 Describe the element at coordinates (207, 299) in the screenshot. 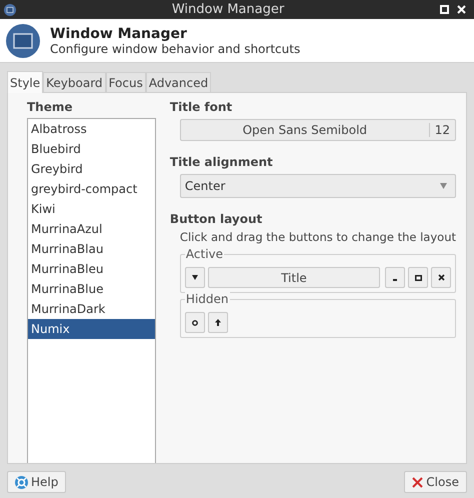

I see `frame-label: Hidden` at that location.